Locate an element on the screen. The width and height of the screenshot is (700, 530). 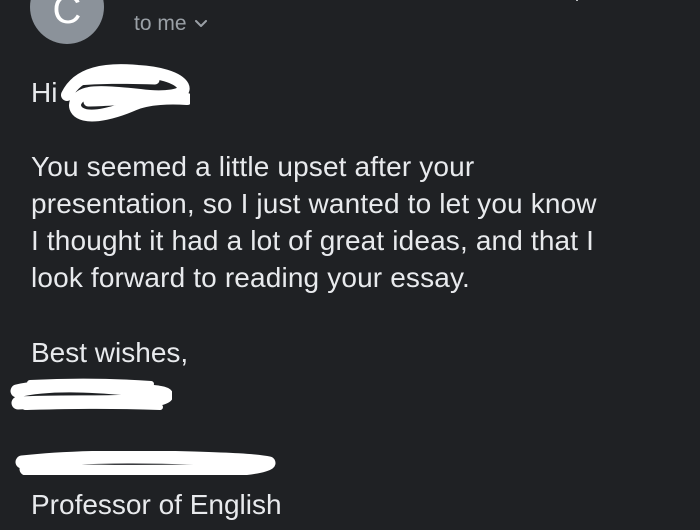
recipient-dropdown: to me is located at coordinates (170, 24).